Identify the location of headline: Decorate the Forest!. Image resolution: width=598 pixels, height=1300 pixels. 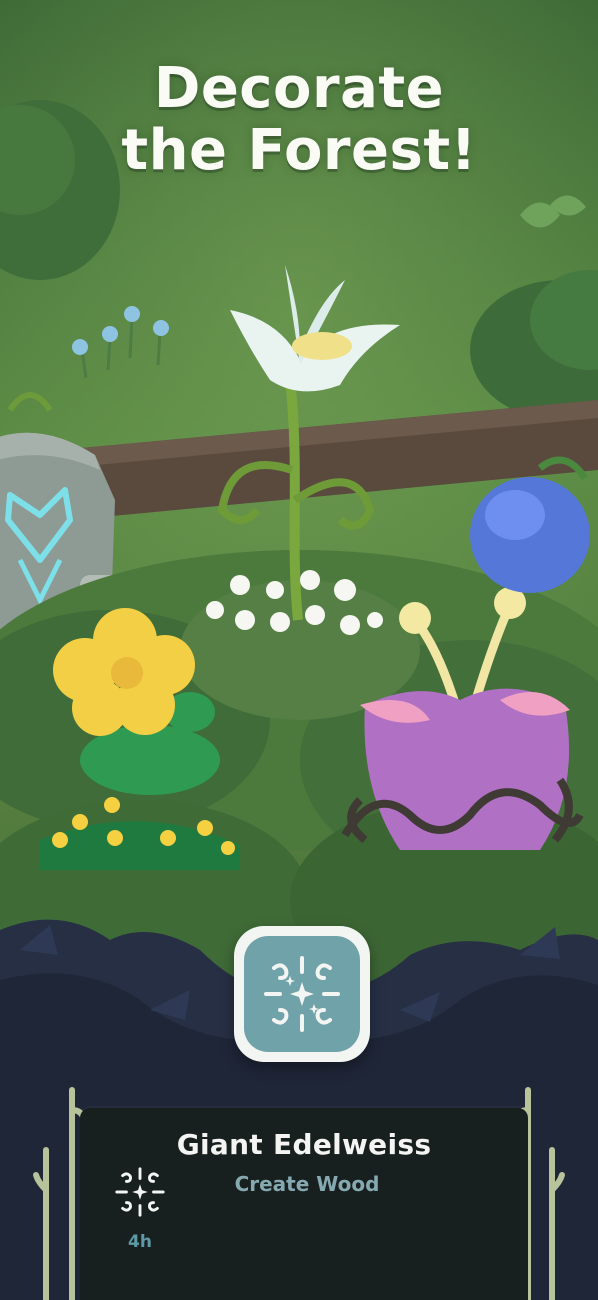
(299, 120).